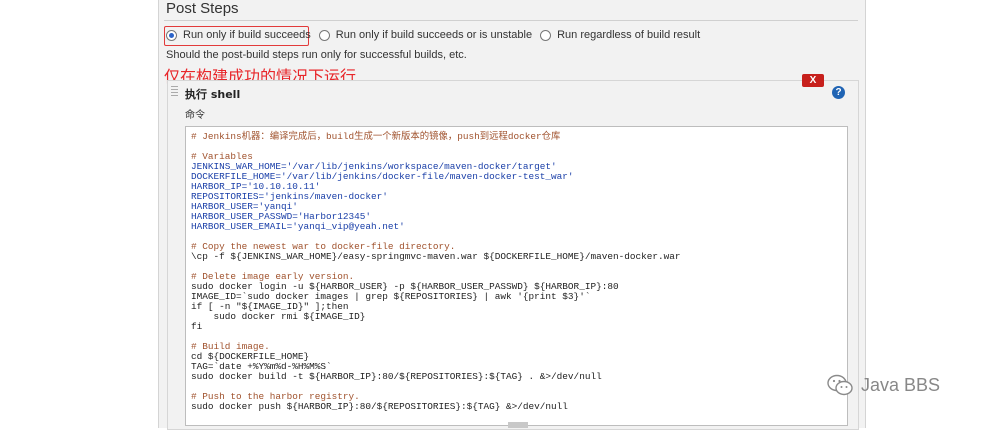 The height and width of the screenshot is (430, 1003). Describe the element at coordinates (213, 94) in the screenshot. I see `step-title: 执行 shell` at that location.